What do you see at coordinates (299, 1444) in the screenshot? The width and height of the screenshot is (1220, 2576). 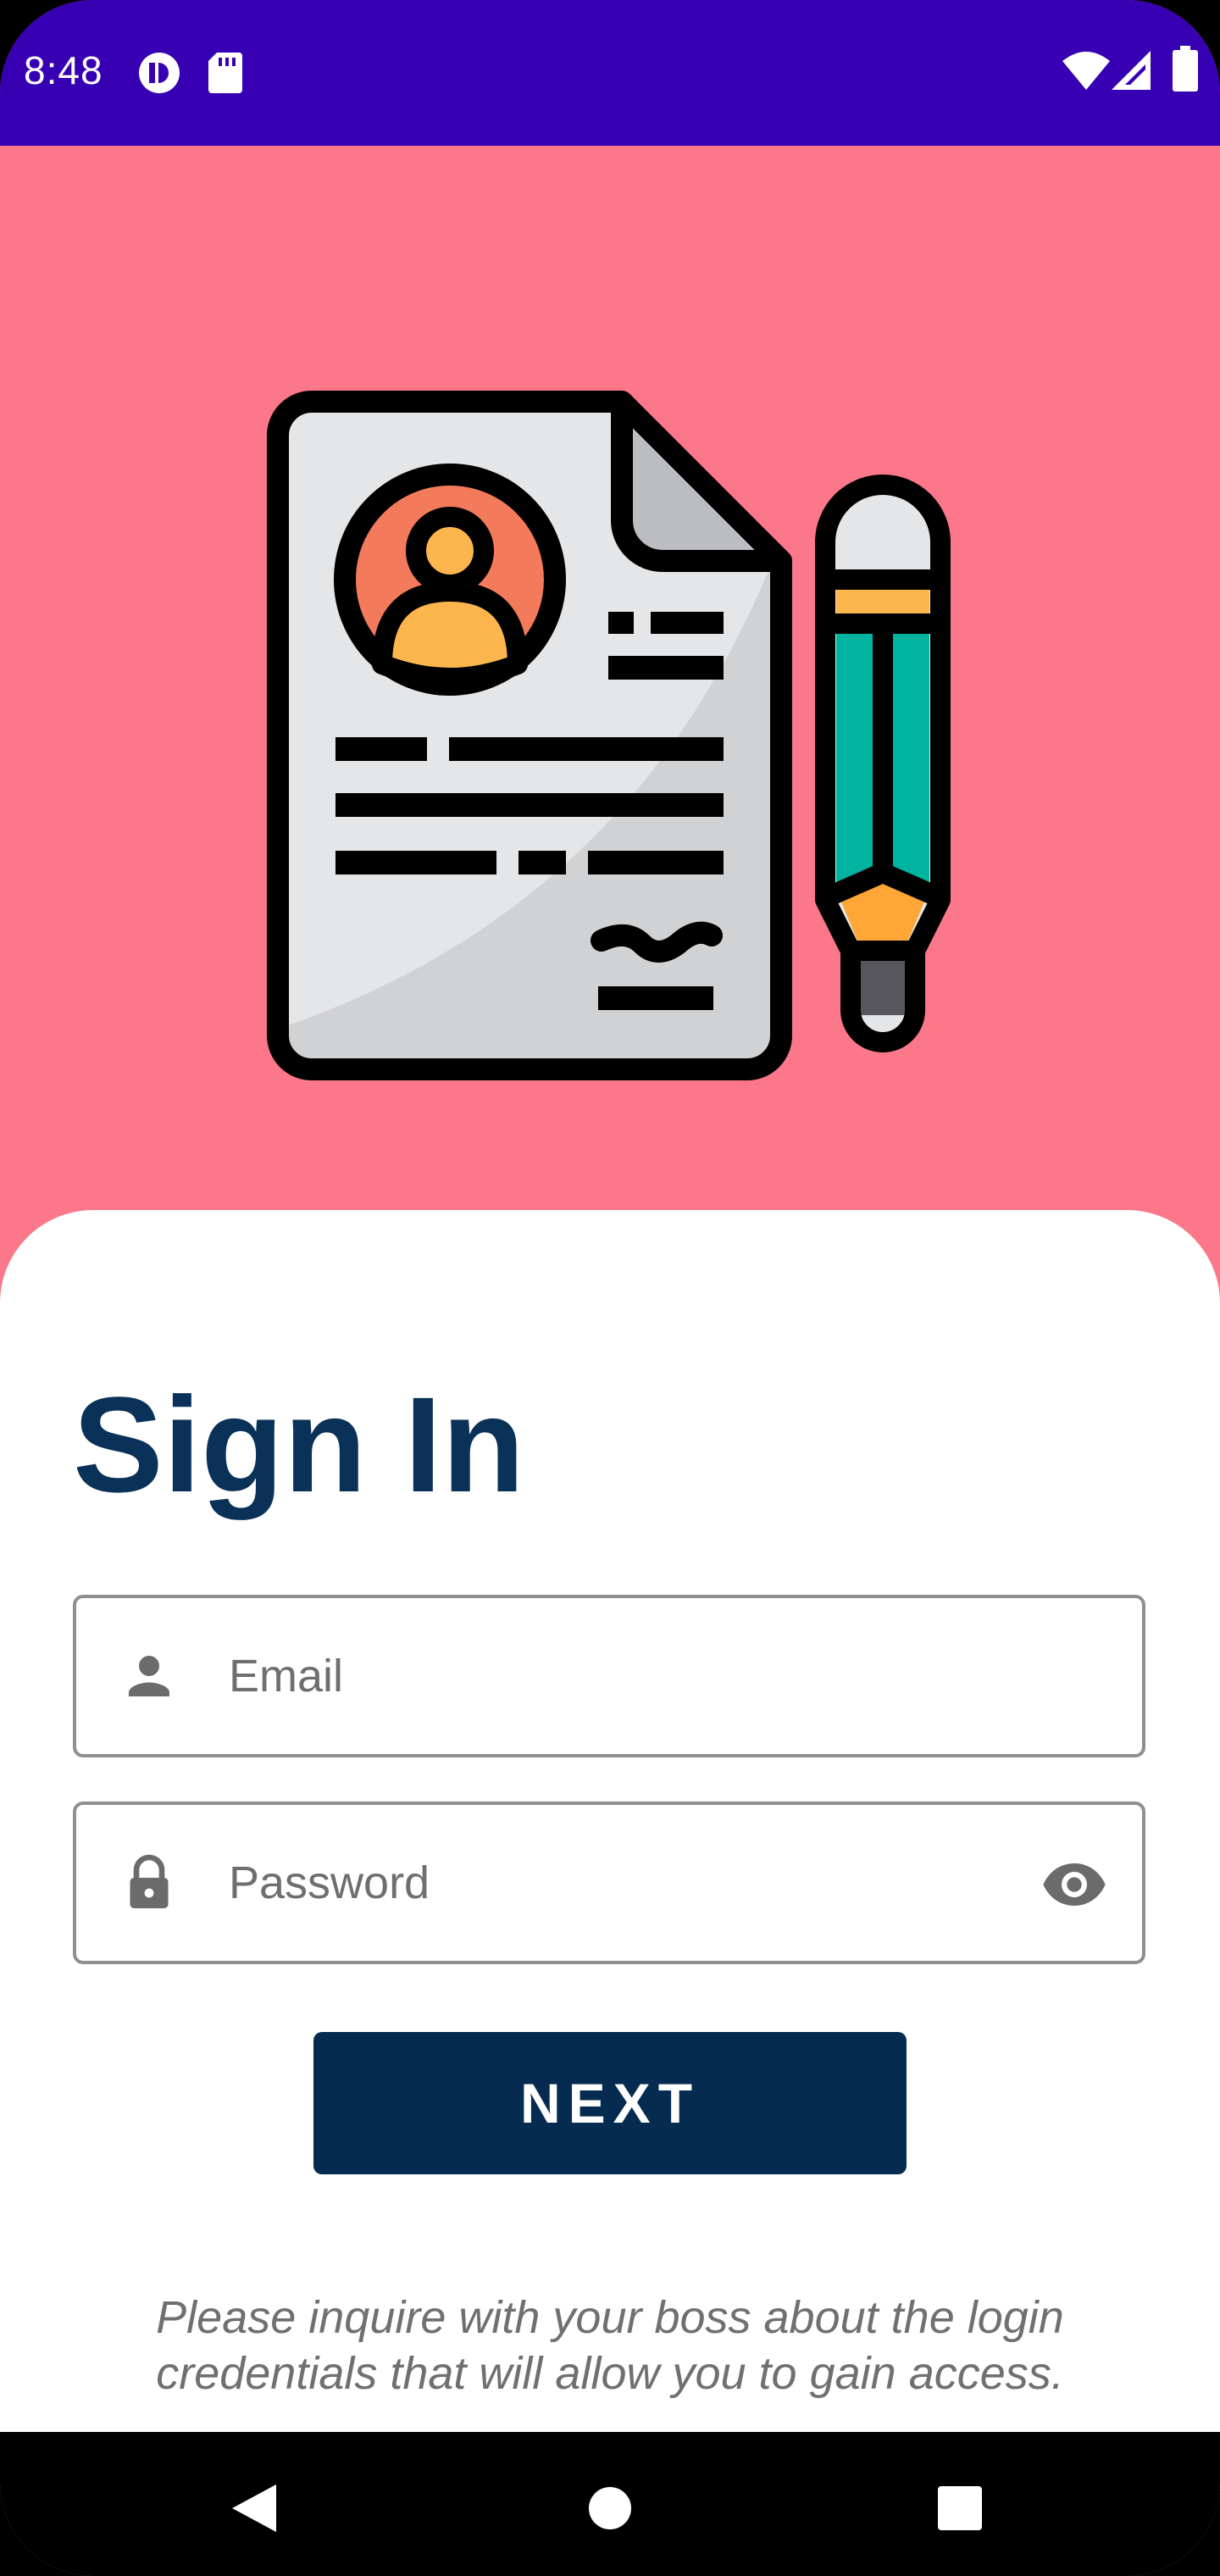 I see `page-title: Sign In` at bounding box center [299, 1444].